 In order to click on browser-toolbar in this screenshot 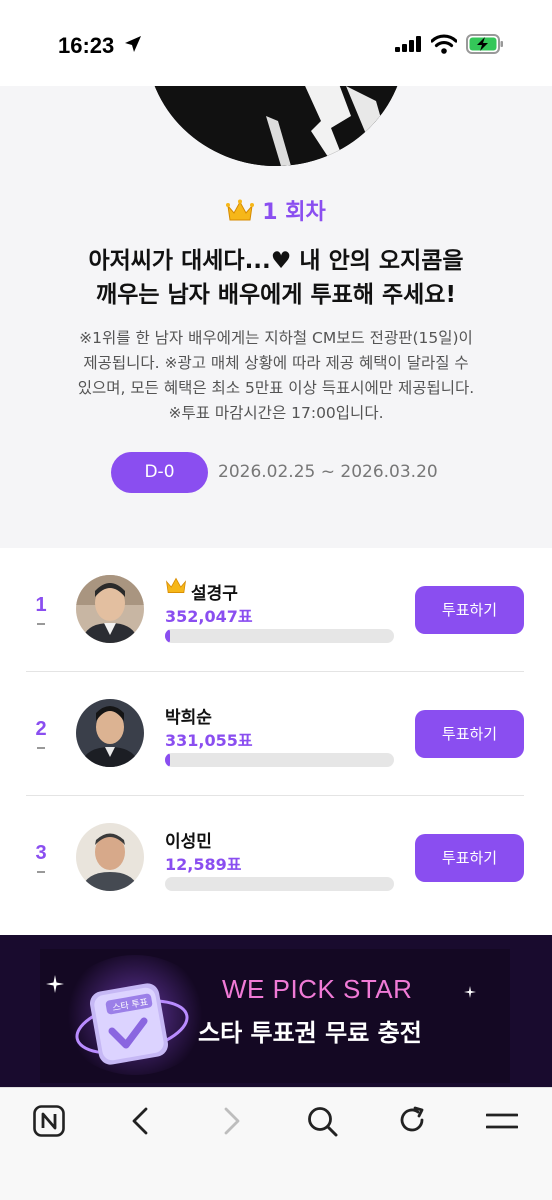, I will do `click(276, 1143)`.